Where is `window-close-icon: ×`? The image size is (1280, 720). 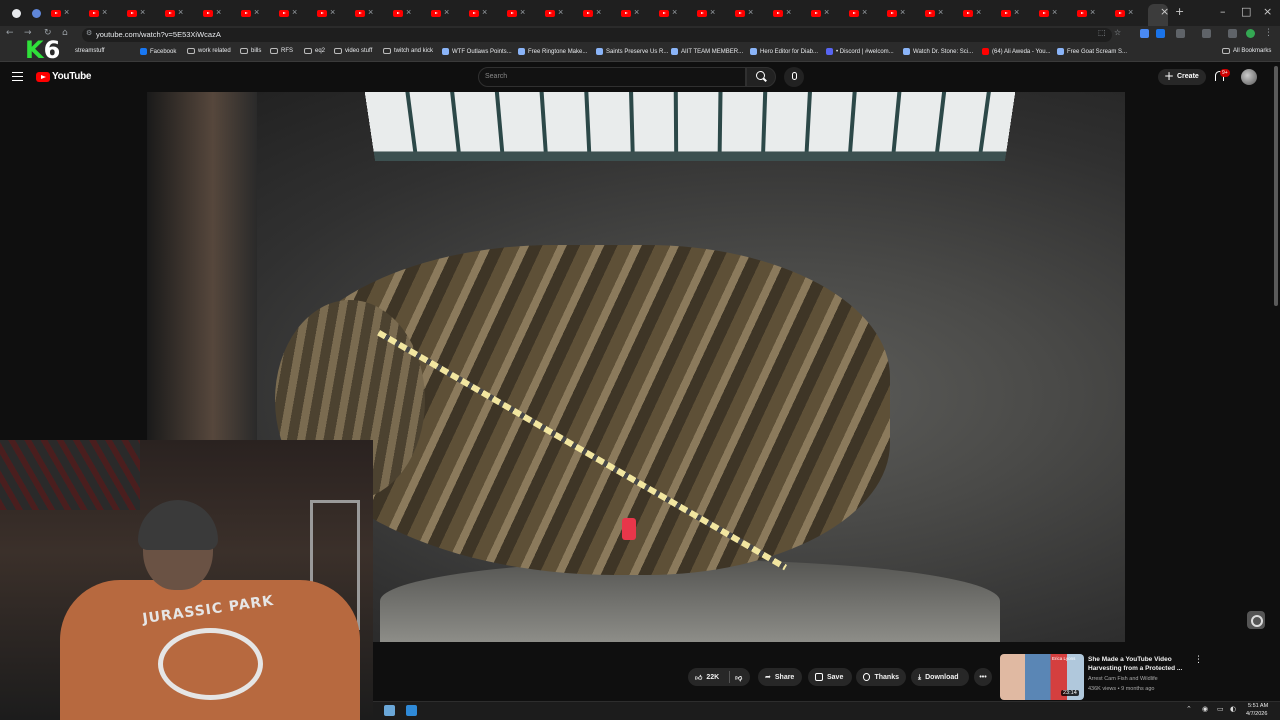 window-close-icon: × is located at coordinates (1267, 11).